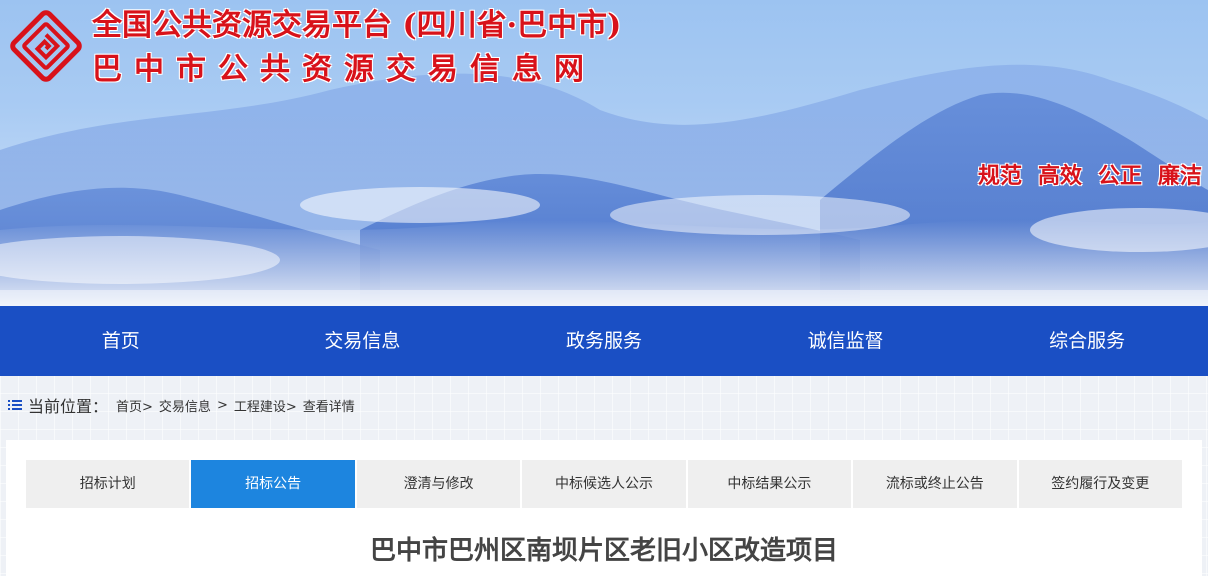 The width and height of the screenshot is (1208, 576). What do you see at coordinates (999, 176) in the screenshot?
I see `slogan-item: 规范` at bounding box center [999, 176].